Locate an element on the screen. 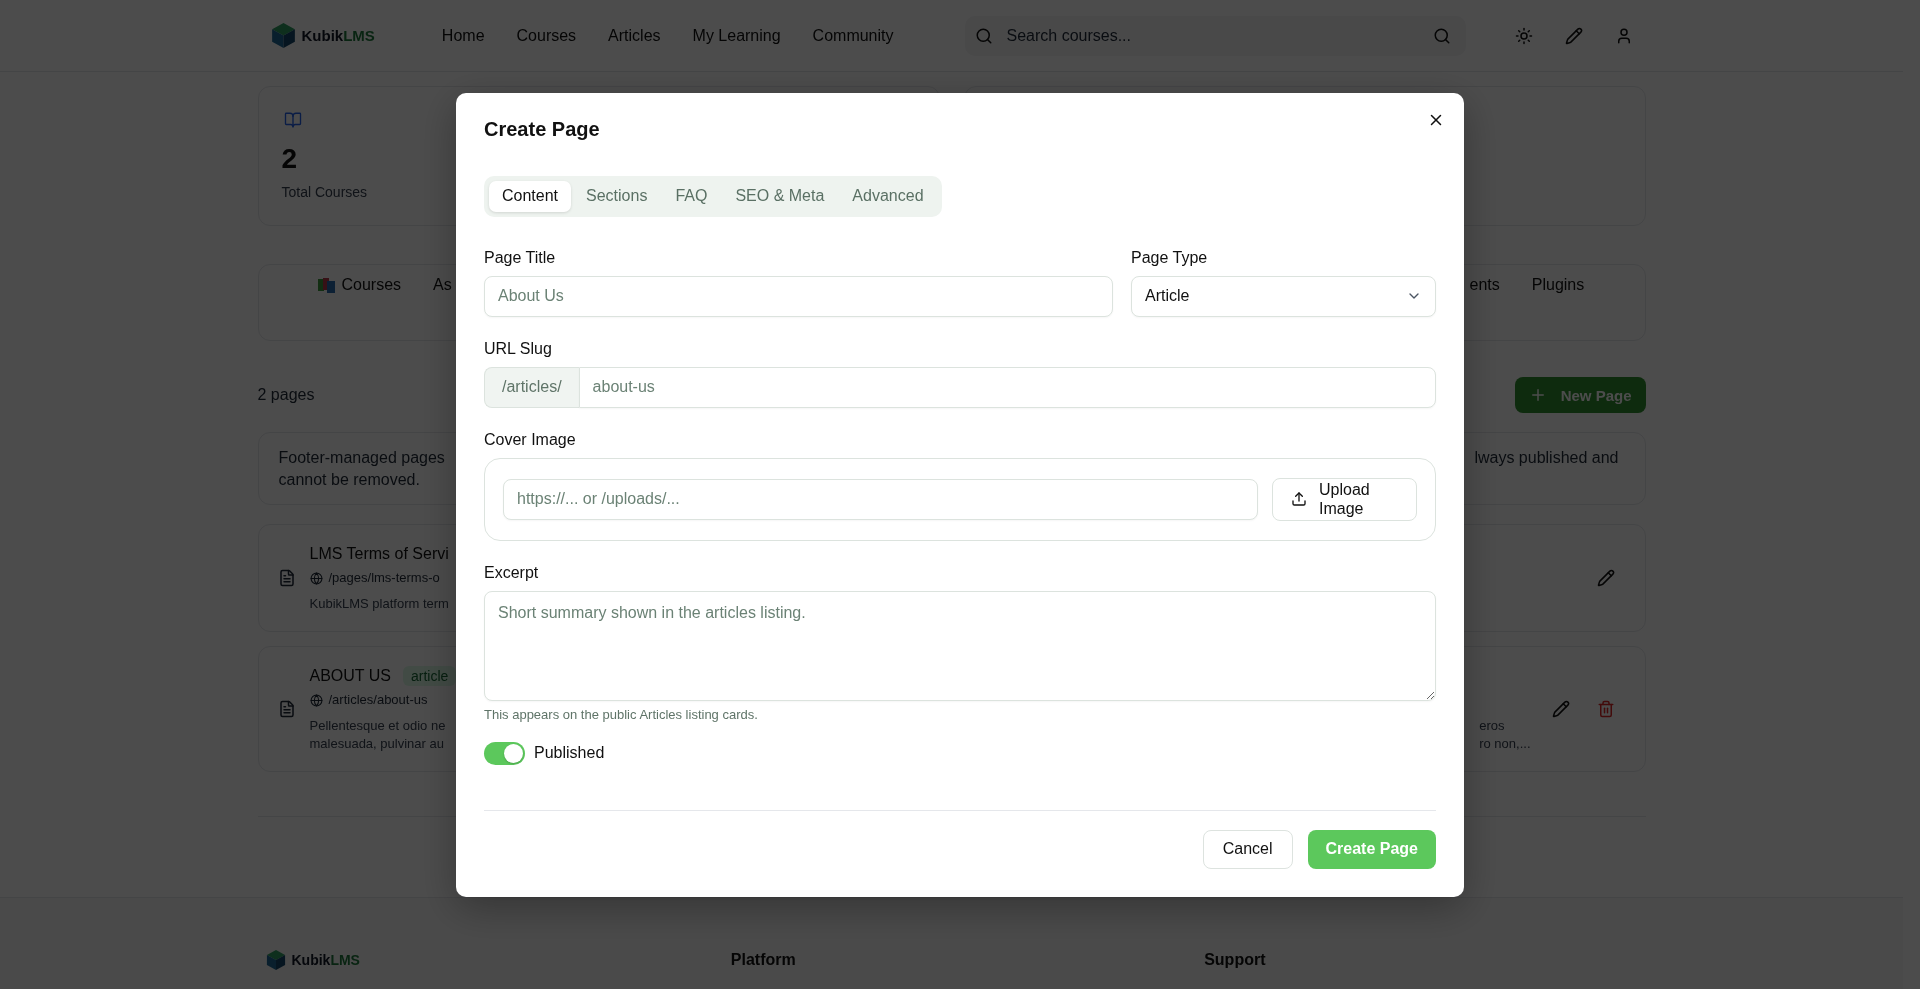 This screenshot has height=989, width=1920. cancel-button: Cancel is located at coordinates (1247, 849).